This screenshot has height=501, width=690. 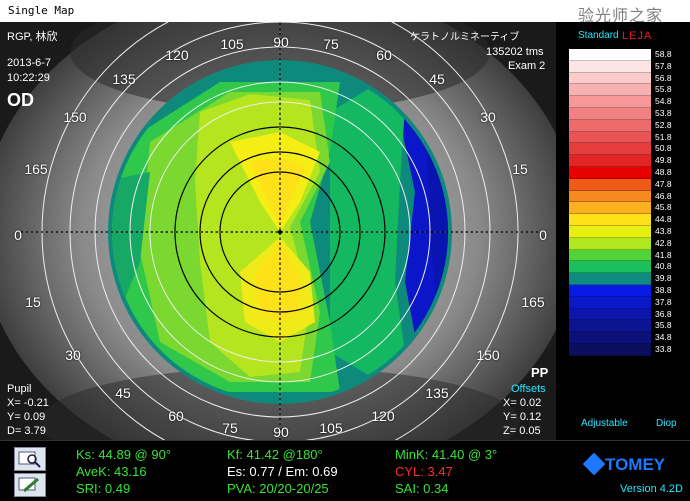 I want to click on scale-level: 57.8, so click(x=620, y=66).